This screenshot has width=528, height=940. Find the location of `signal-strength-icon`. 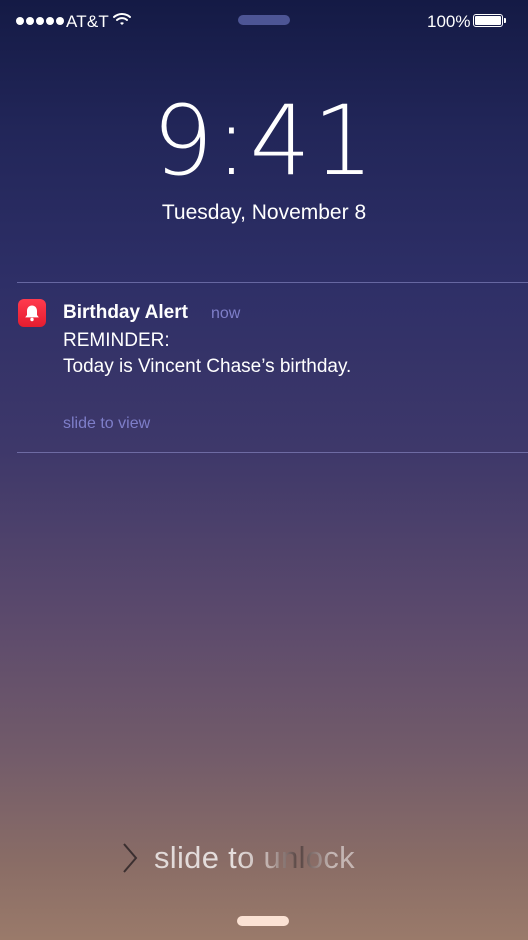

signal-strength-icon is located at coordinates (40, 21).